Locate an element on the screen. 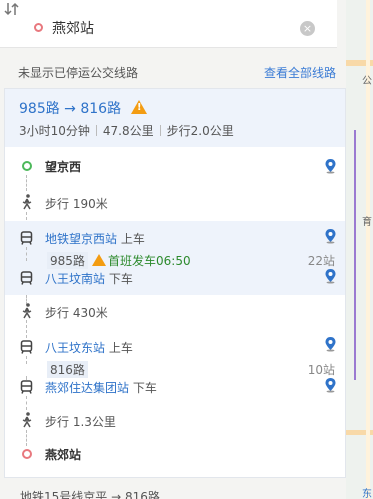  swap-icon is located at coordinates (12, 9).